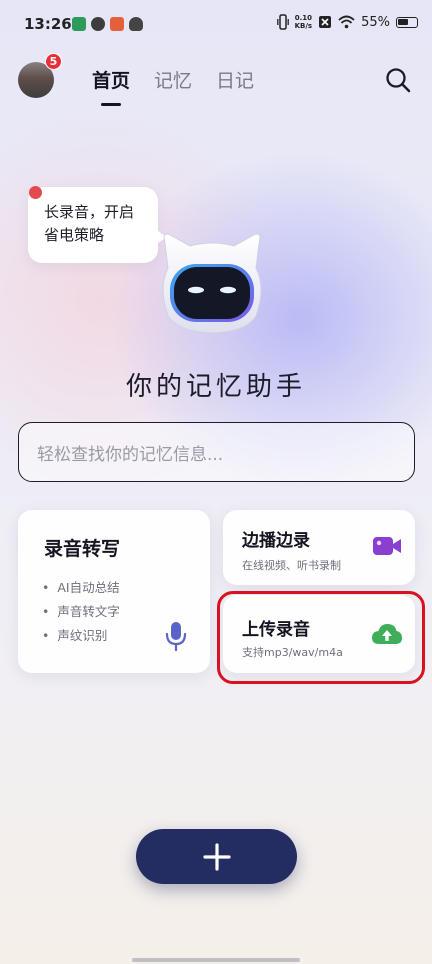 This screenshot has height=964, width=432. What do you see at coordinates (81, 588) in the screenshot?
I see `feature-item: AI自动总结` at bounding box center [81, 588].